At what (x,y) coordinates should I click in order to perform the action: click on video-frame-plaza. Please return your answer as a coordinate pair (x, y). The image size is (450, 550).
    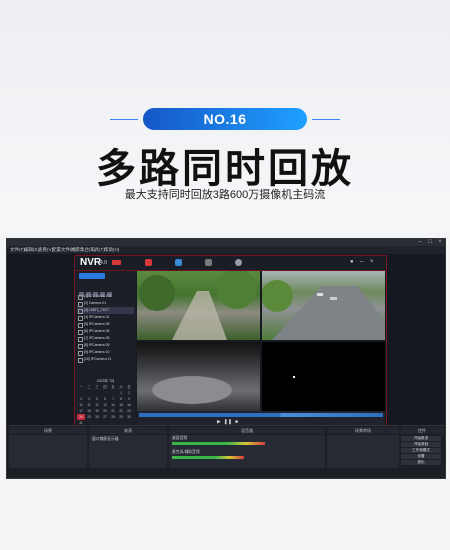
    Looking at the image, I should click on (198, 378).